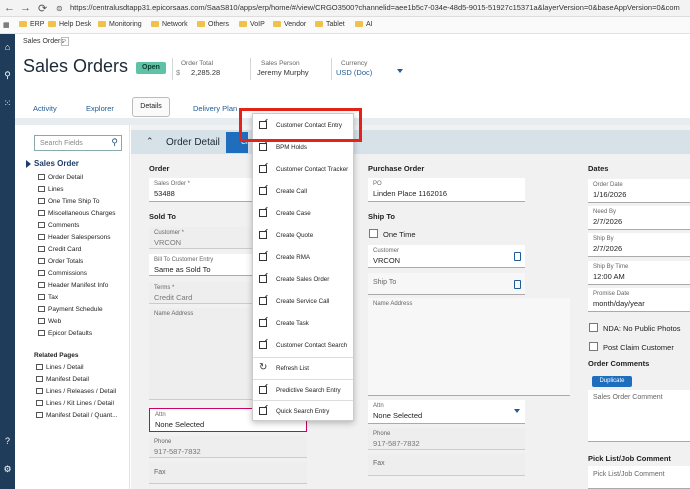 The height and width of the screenshot is (489, 690). What do you see at coordinates (387, 260) in the screenshot?
I see `field-value: VRCON` at bounding box center [387, 260].